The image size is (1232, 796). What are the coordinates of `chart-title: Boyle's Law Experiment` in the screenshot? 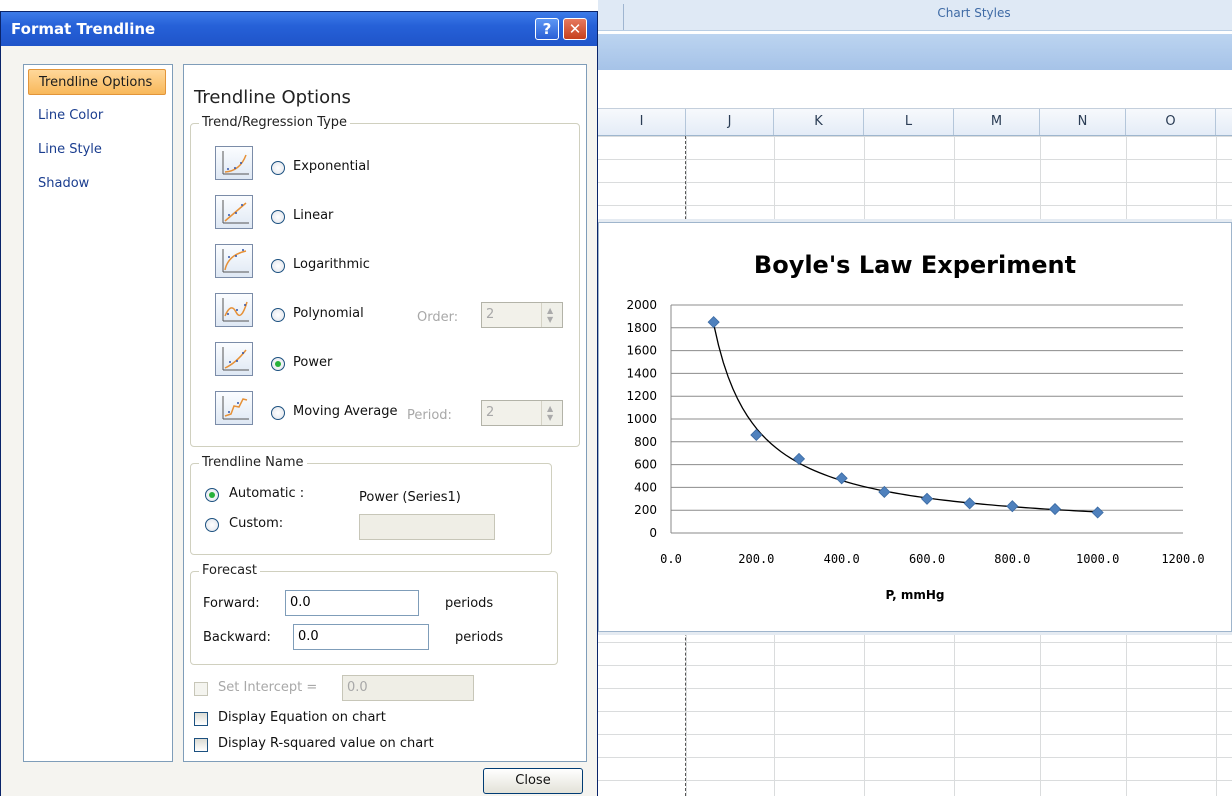 It's located at (915, 265).